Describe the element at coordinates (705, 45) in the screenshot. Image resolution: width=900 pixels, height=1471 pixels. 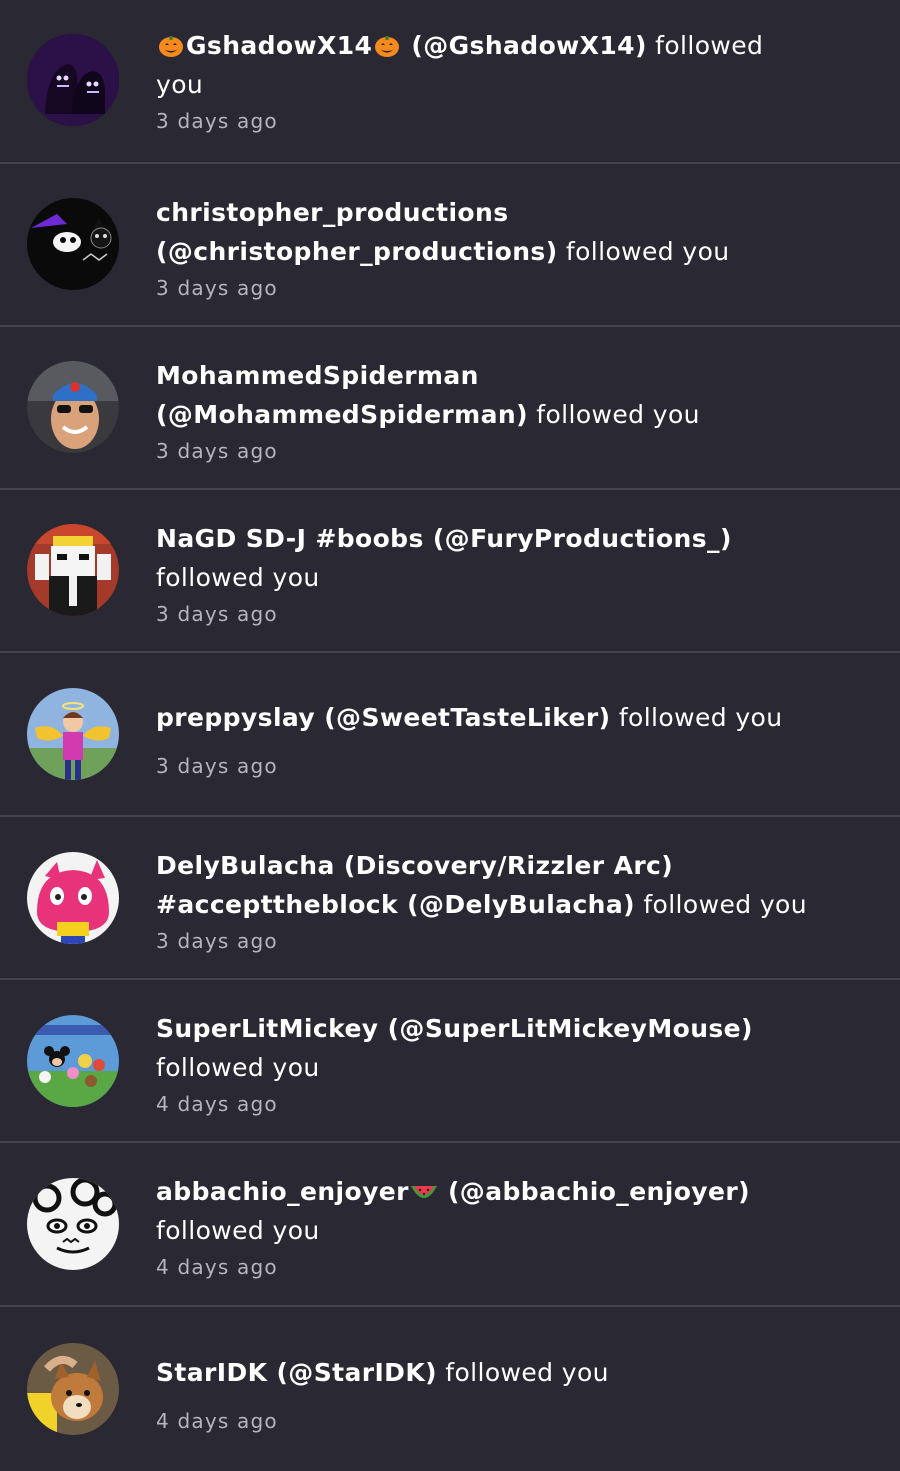
I see `action-text: followed` at that location.